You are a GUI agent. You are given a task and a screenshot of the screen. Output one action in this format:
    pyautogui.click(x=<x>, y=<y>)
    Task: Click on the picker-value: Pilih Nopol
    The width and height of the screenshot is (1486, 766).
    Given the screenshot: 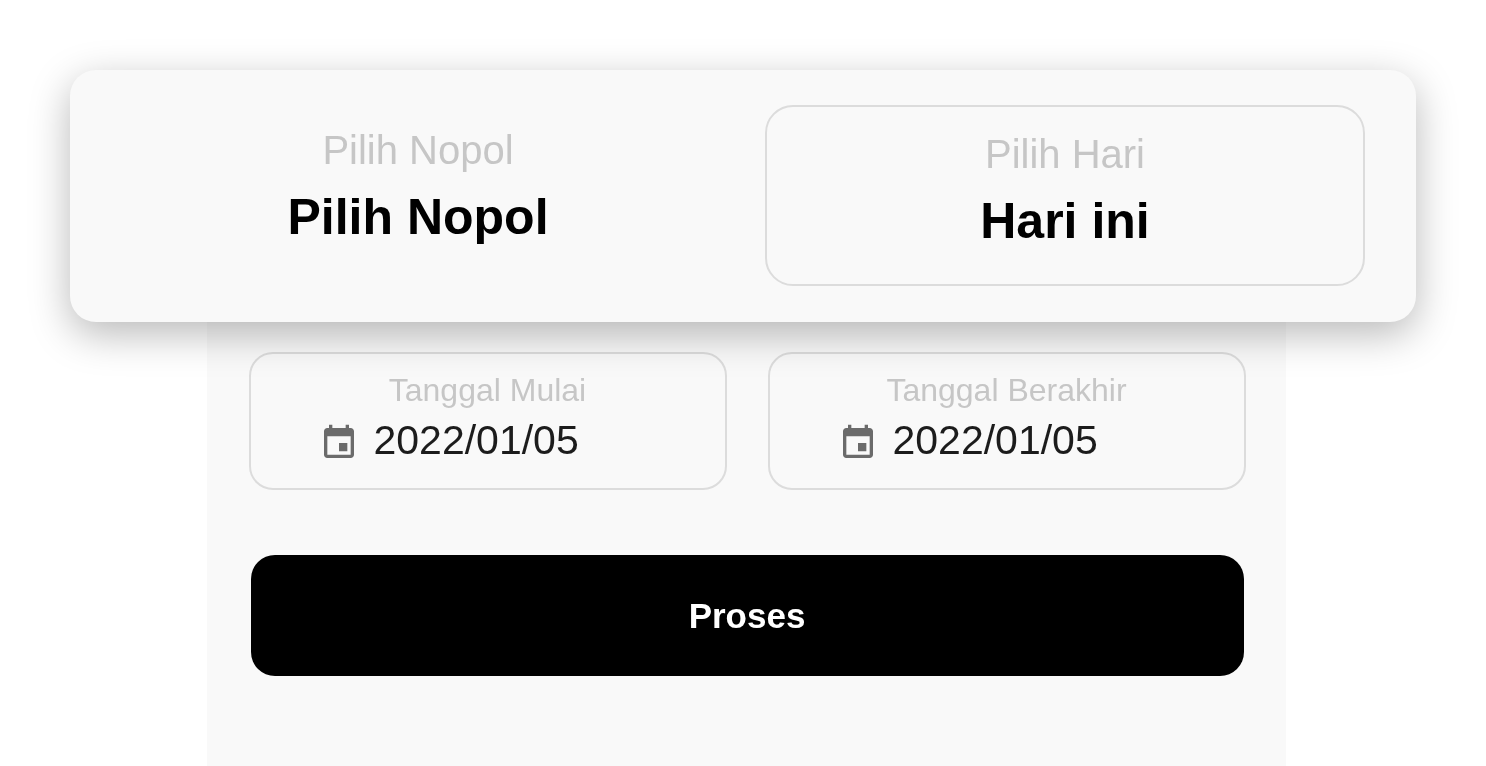 What is the action you would take?
    pyautogui.click(x=418, y=217)
    